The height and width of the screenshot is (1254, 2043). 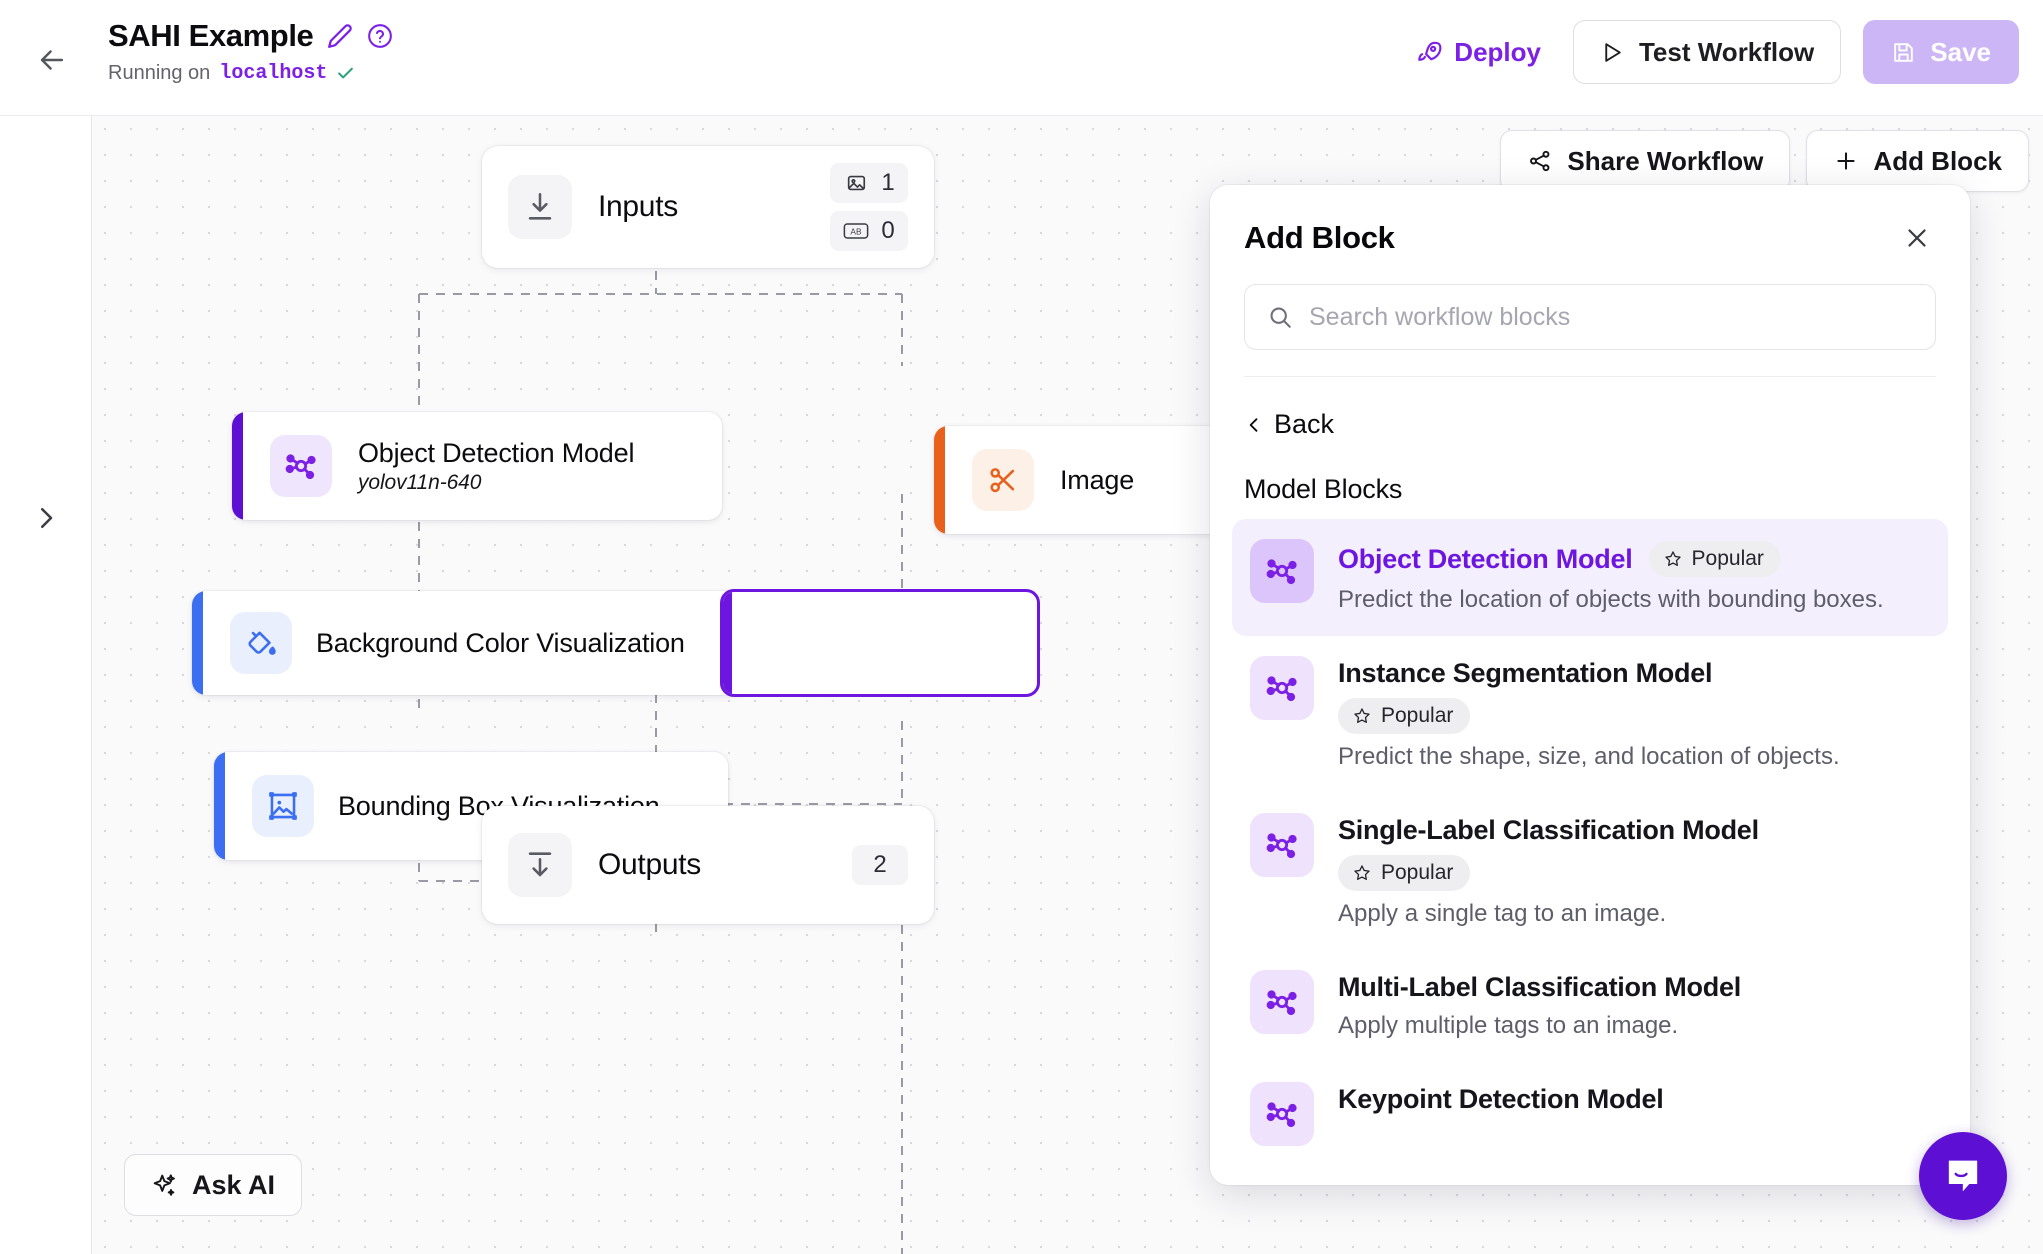 I want to click on chevron-left-icon, so click(x=1253, y=424).